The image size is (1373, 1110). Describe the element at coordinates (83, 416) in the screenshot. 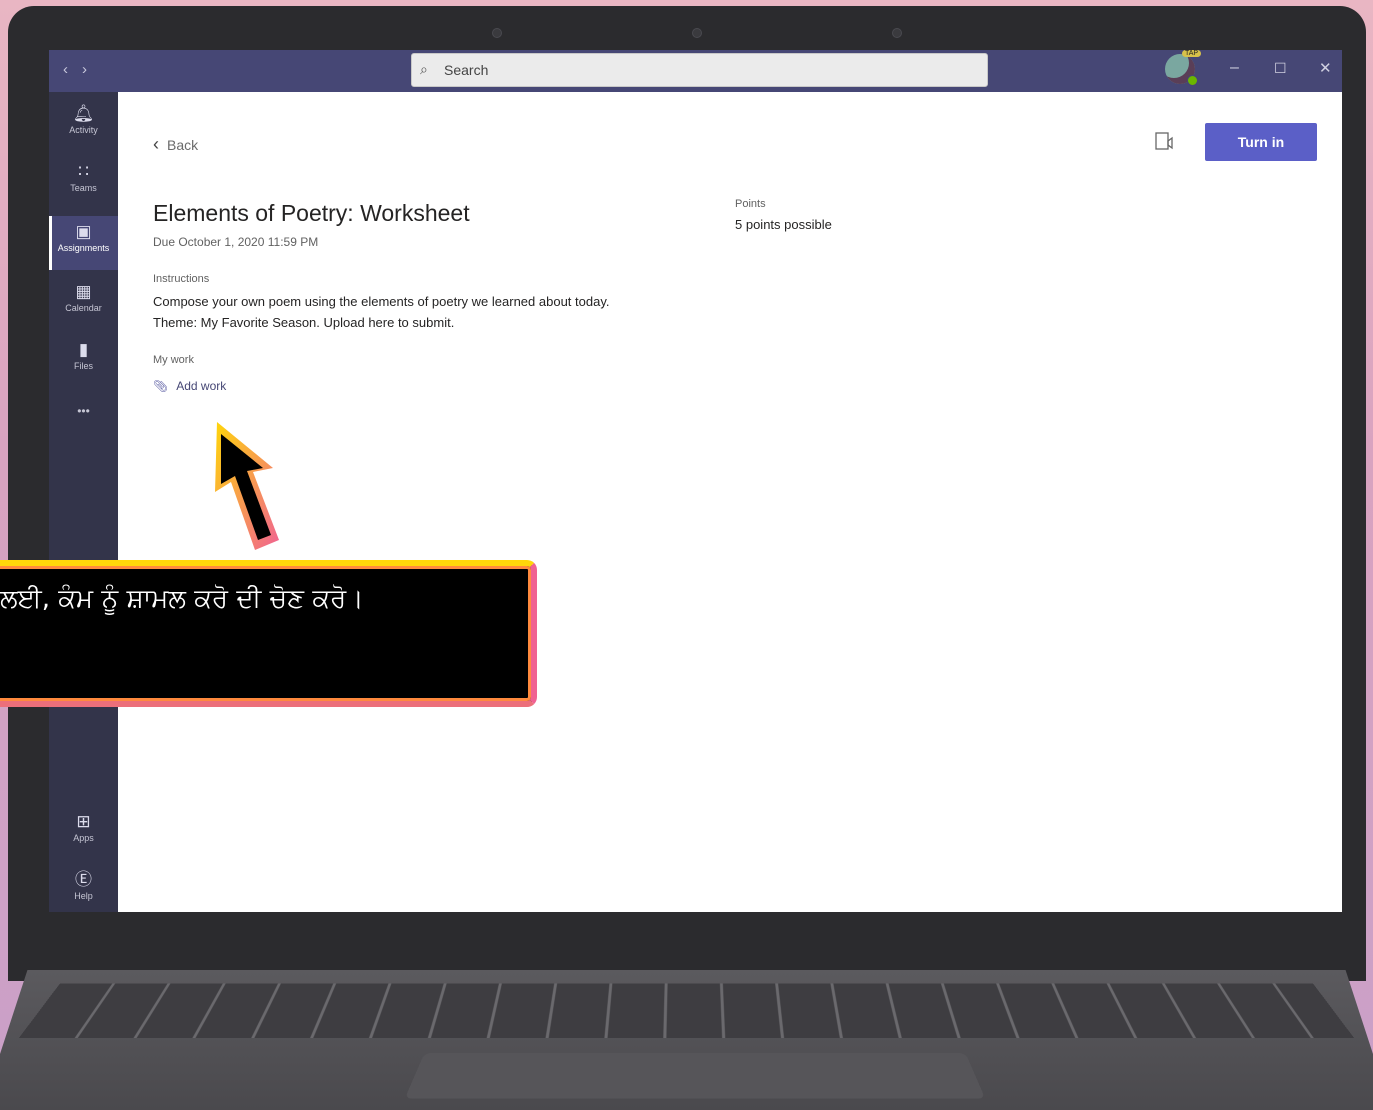

I see `more-apps-icon: •••` at that location.